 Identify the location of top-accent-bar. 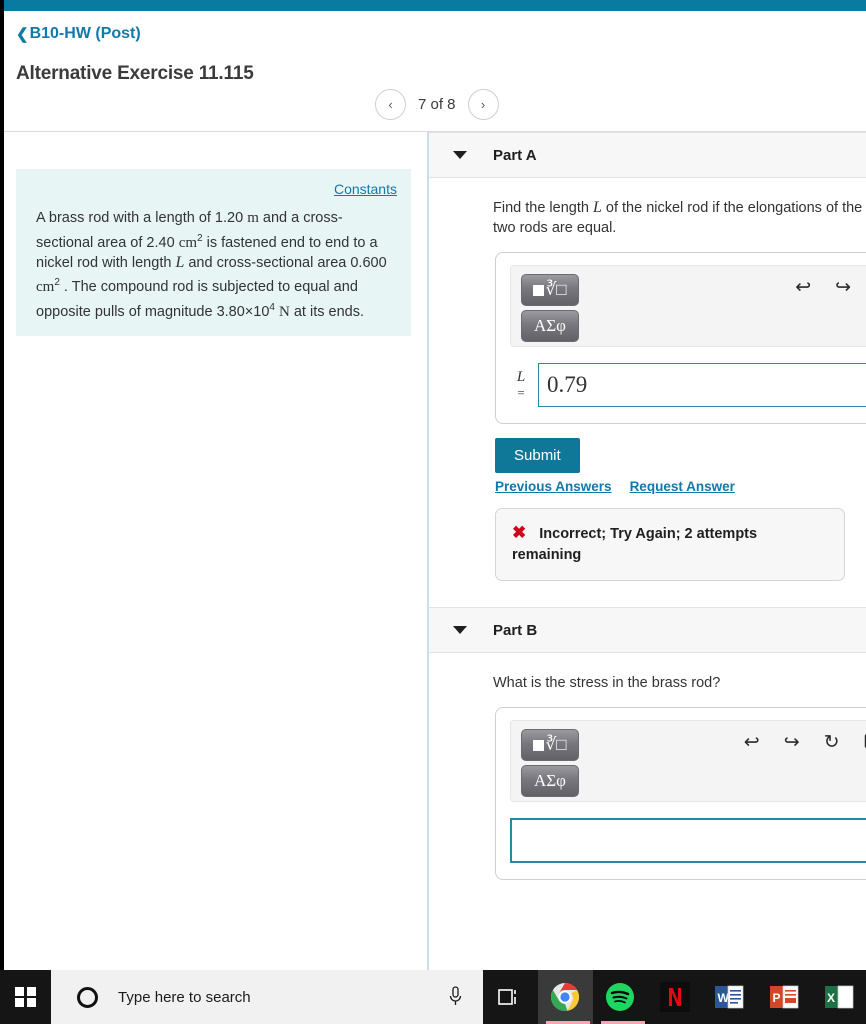
(435, 5).